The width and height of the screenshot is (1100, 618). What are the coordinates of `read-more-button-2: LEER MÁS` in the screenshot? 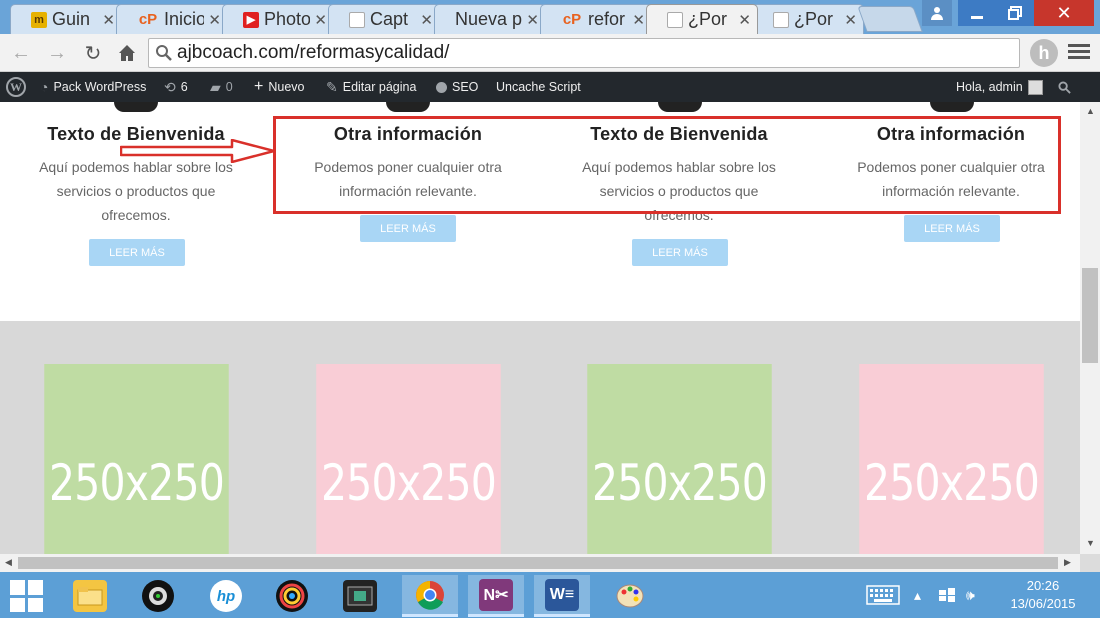 It's located at (408, 228).